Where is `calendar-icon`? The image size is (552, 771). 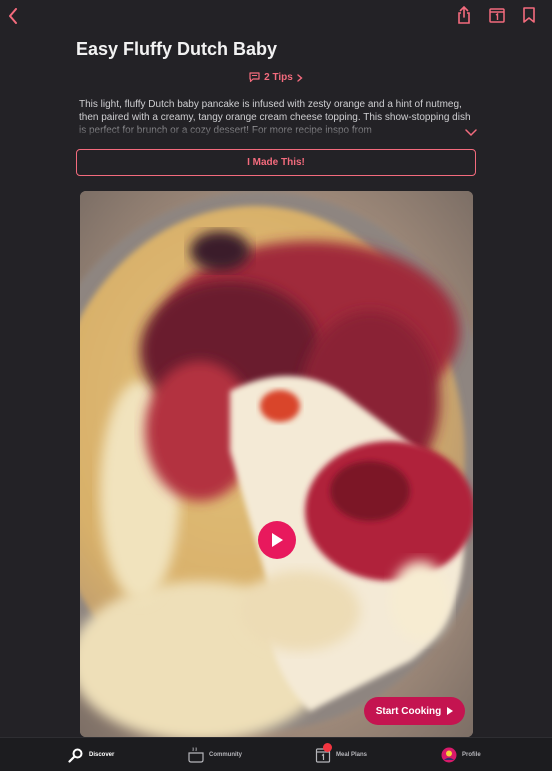 calendar-icon is located at coordinates (497, 15).